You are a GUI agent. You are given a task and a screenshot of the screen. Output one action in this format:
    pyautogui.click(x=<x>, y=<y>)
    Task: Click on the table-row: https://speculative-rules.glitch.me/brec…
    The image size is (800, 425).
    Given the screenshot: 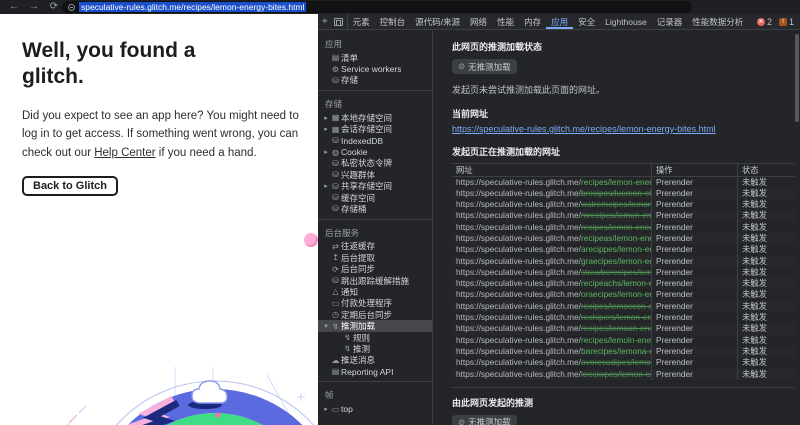 What is the action you would take?
    pyautogui.click(x=623, y=193)
    